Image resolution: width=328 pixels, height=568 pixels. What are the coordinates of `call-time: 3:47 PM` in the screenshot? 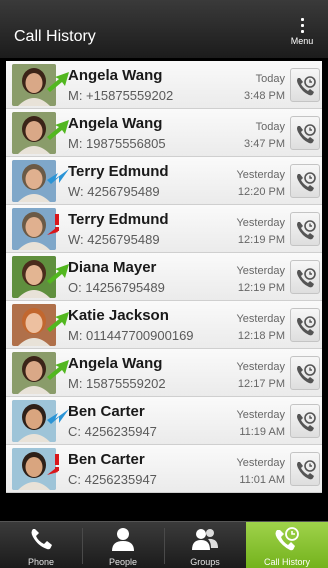 It's located at (264, 144).